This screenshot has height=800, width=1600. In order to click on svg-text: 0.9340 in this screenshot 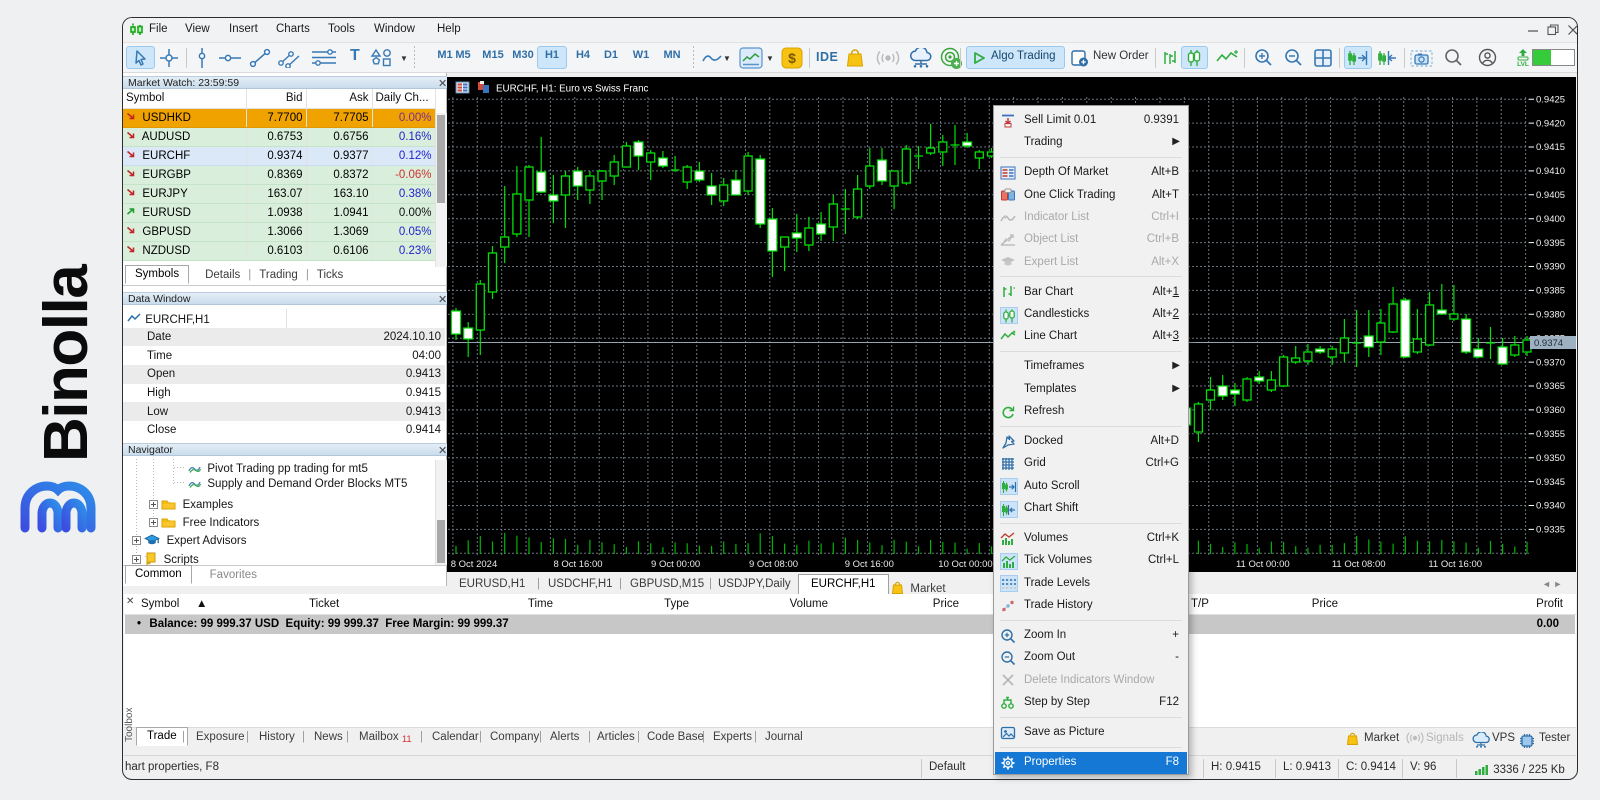, I will do `click(1550, 506)`.